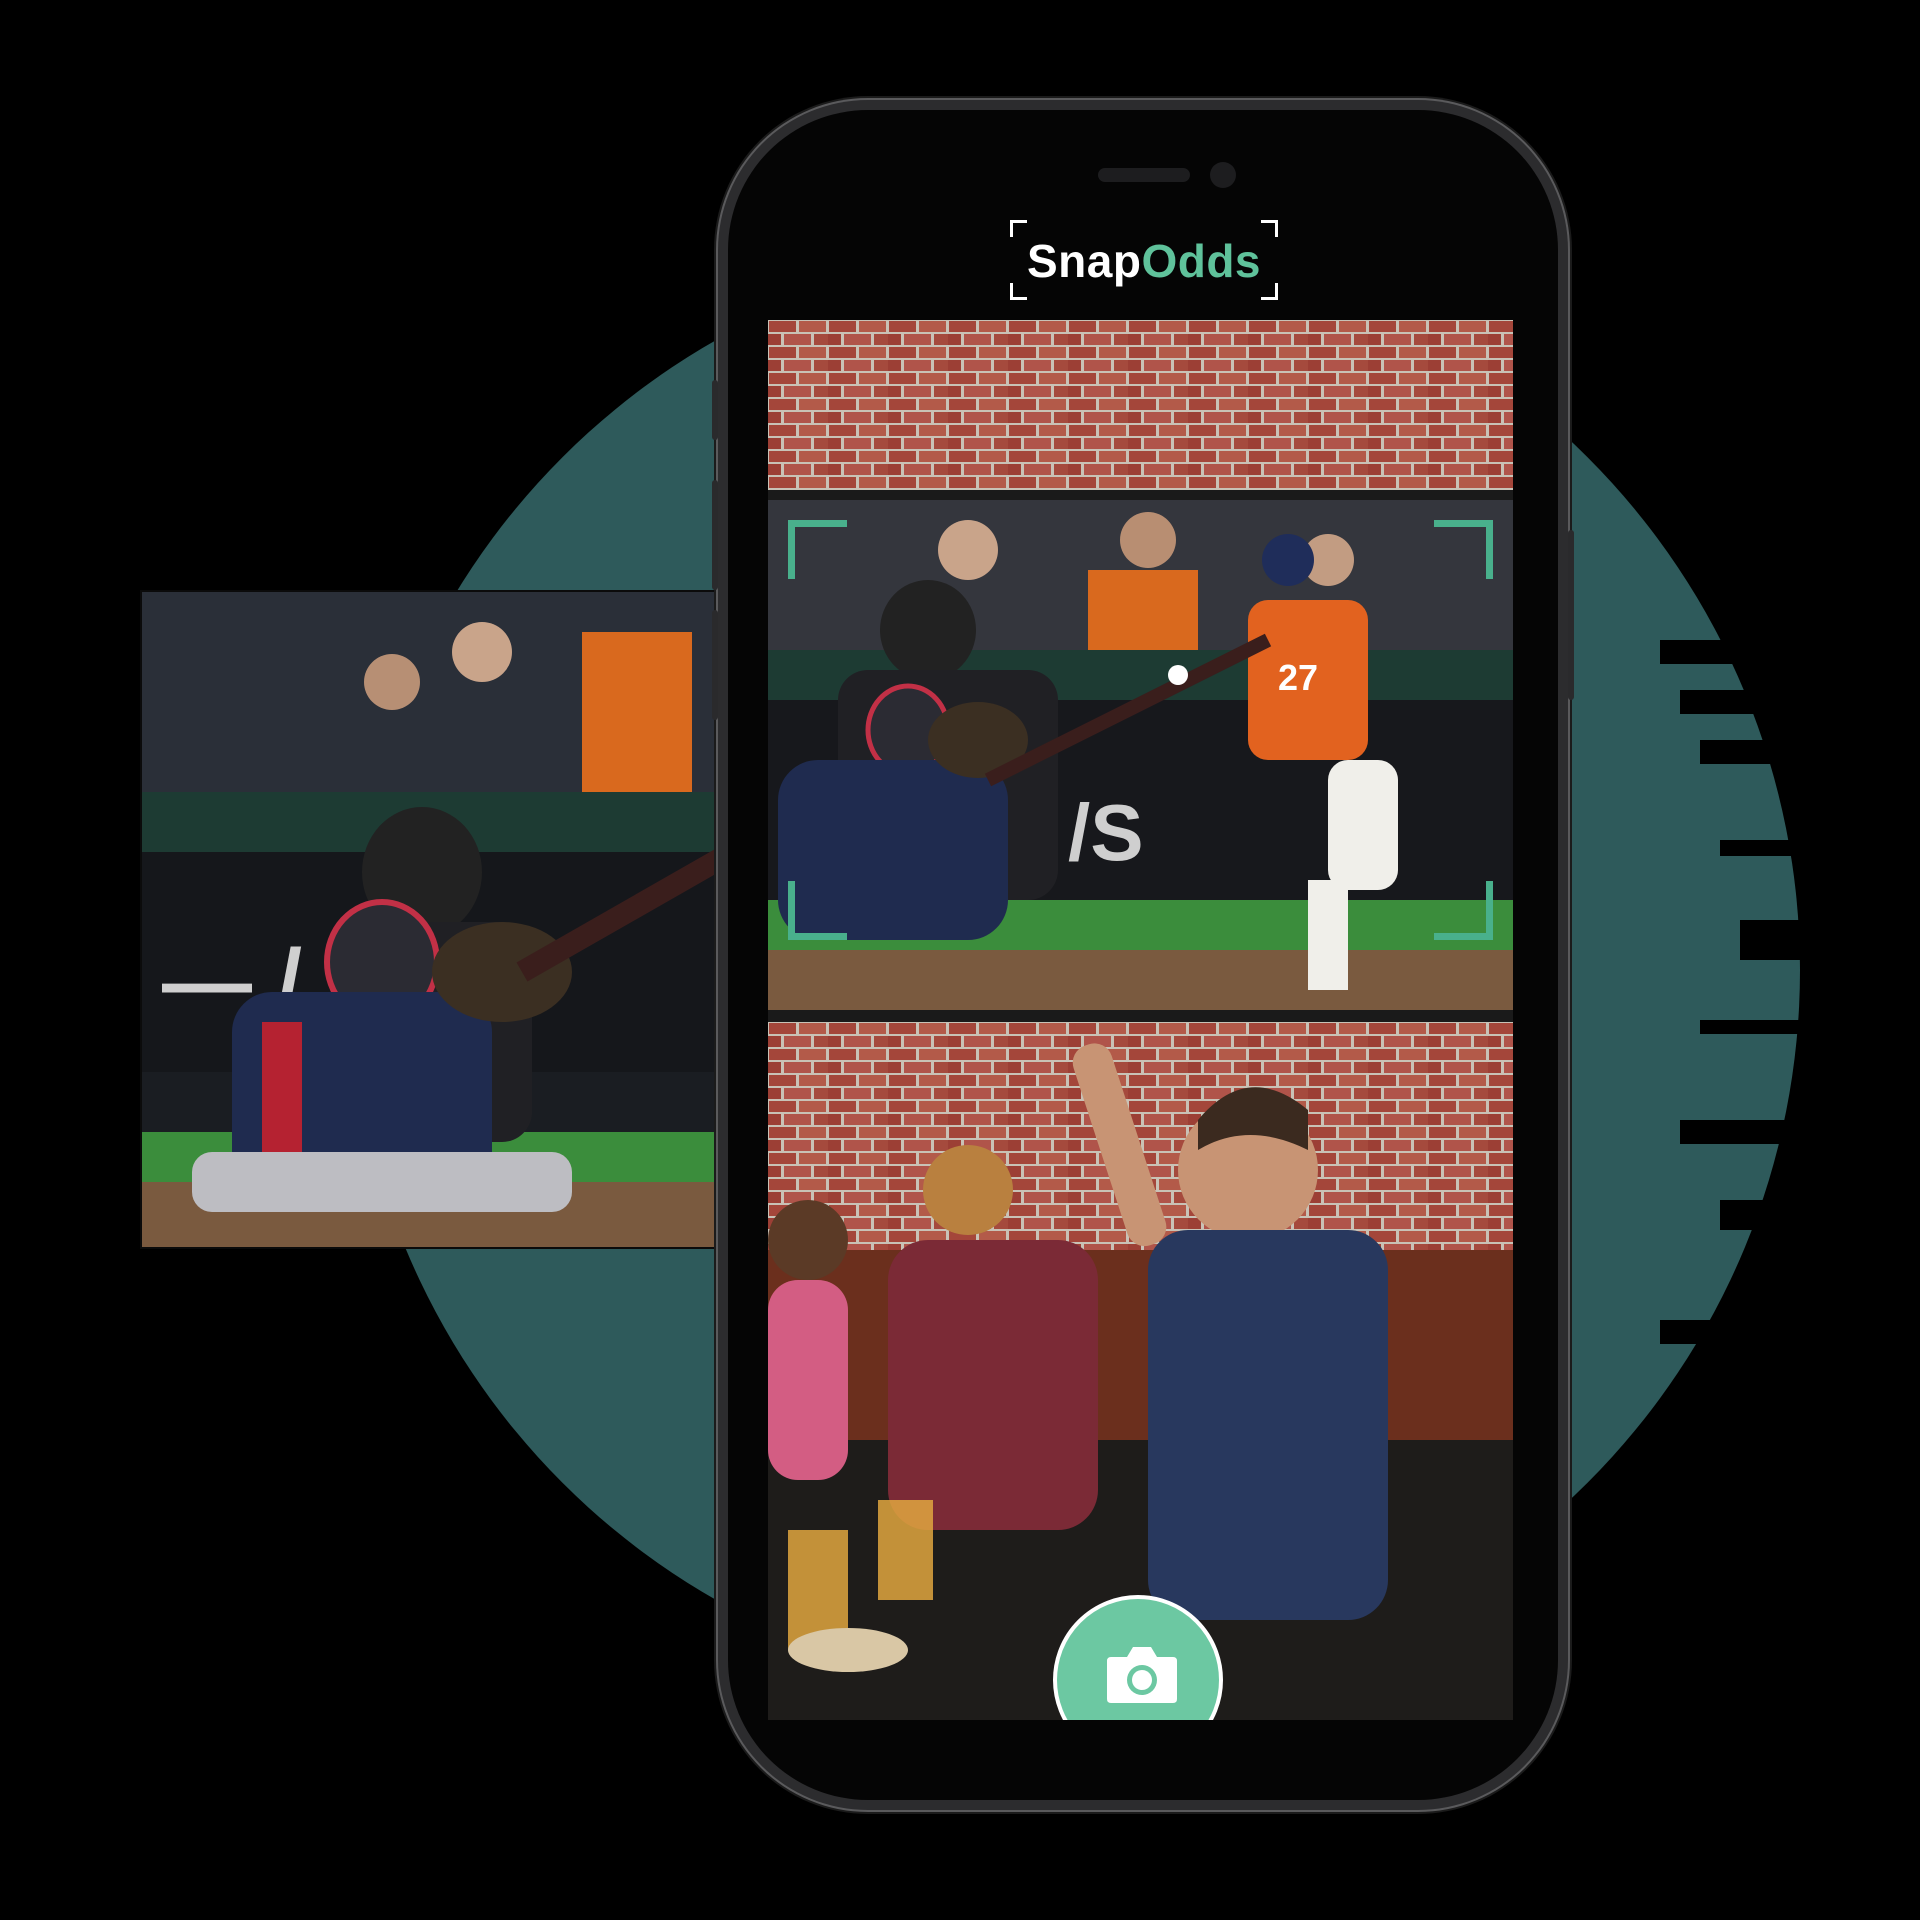 The height and width of the screenshot is (1920, 1920). I want to click on front-camera, so click(1223, 175).